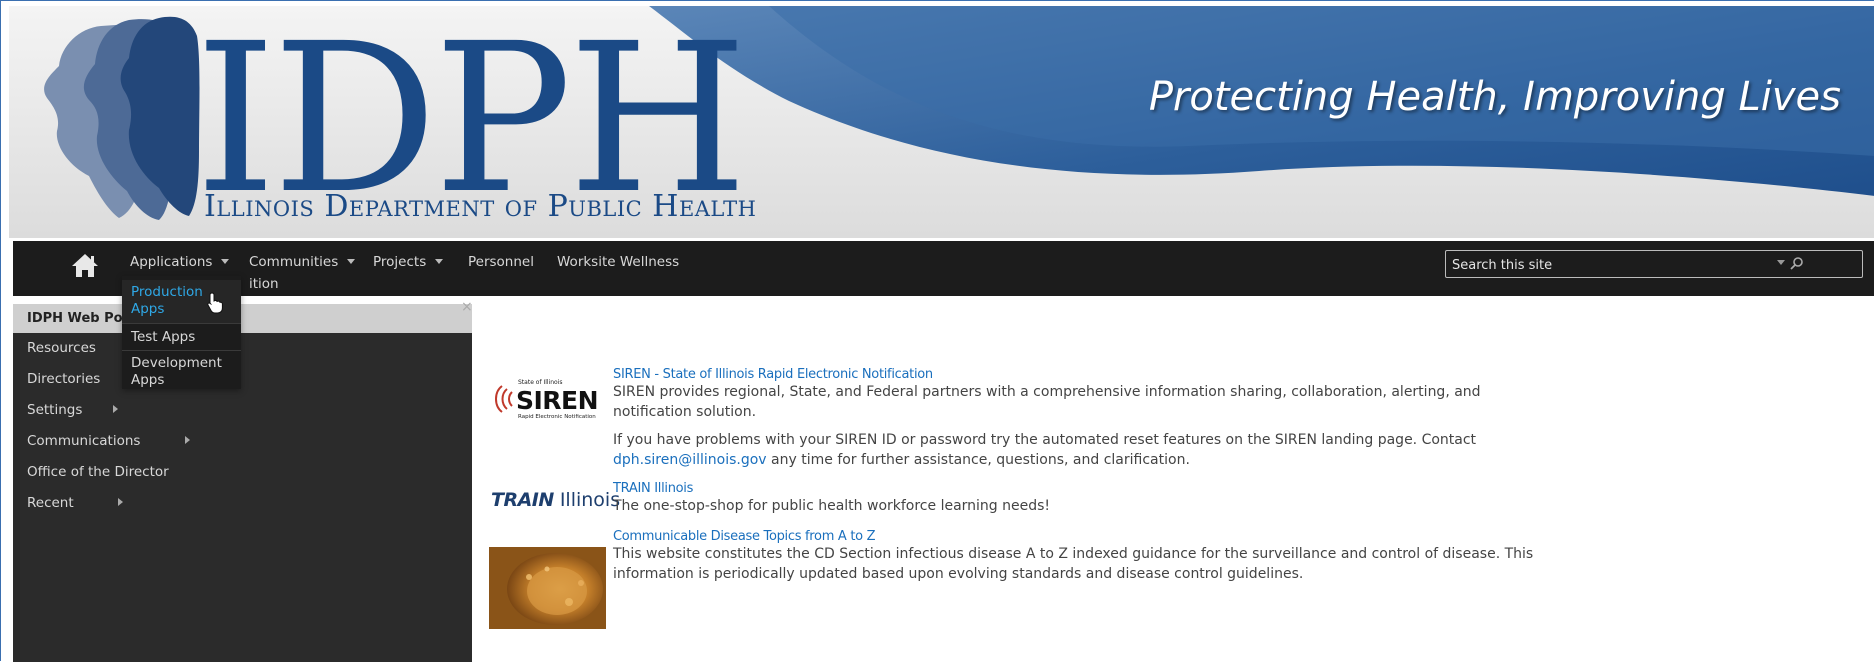 This screenshot has height=662, width=1874. Describe the element at coordinates (84, 441) in the screenshot. I see `sidebar-item-label: Communications` at that location.